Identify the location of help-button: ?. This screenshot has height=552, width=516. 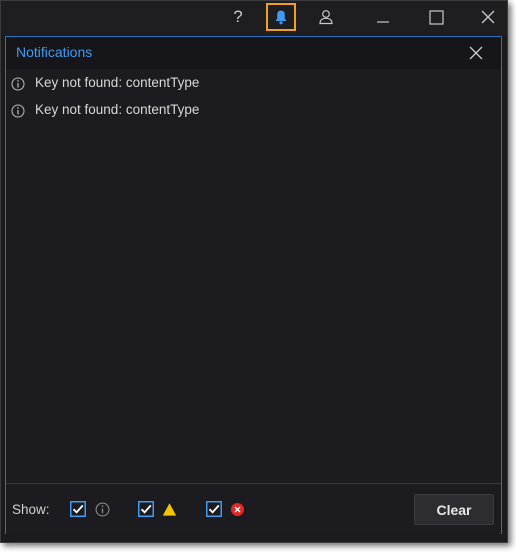
(238, 17).